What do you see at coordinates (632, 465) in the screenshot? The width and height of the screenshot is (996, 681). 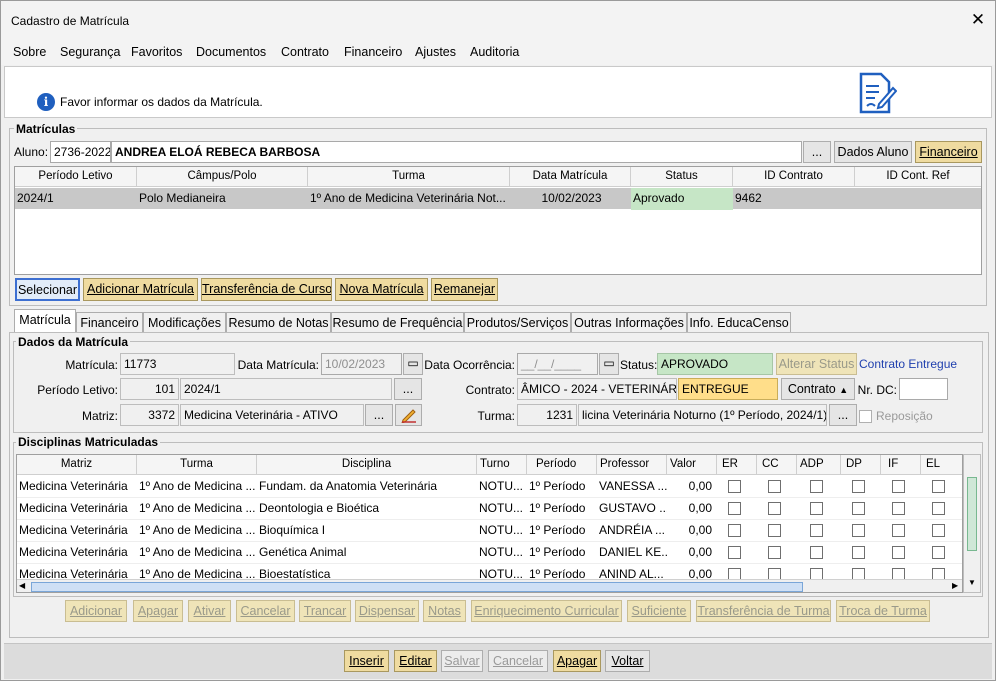 I see `column-header: Professor` at bounding box center [632, 465].